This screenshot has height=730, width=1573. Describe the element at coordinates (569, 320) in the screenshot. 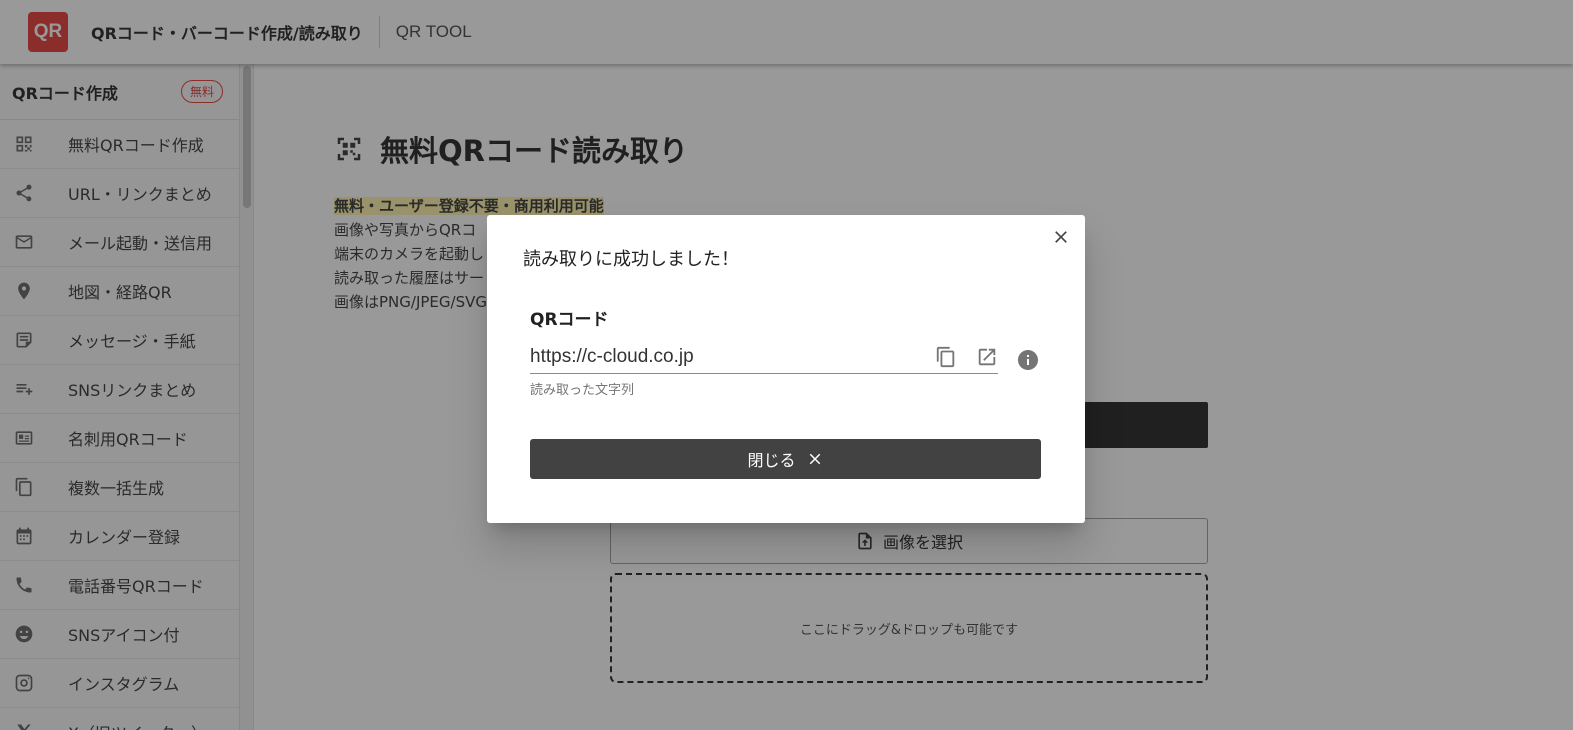

I see `field-label: QRコード` at that location.